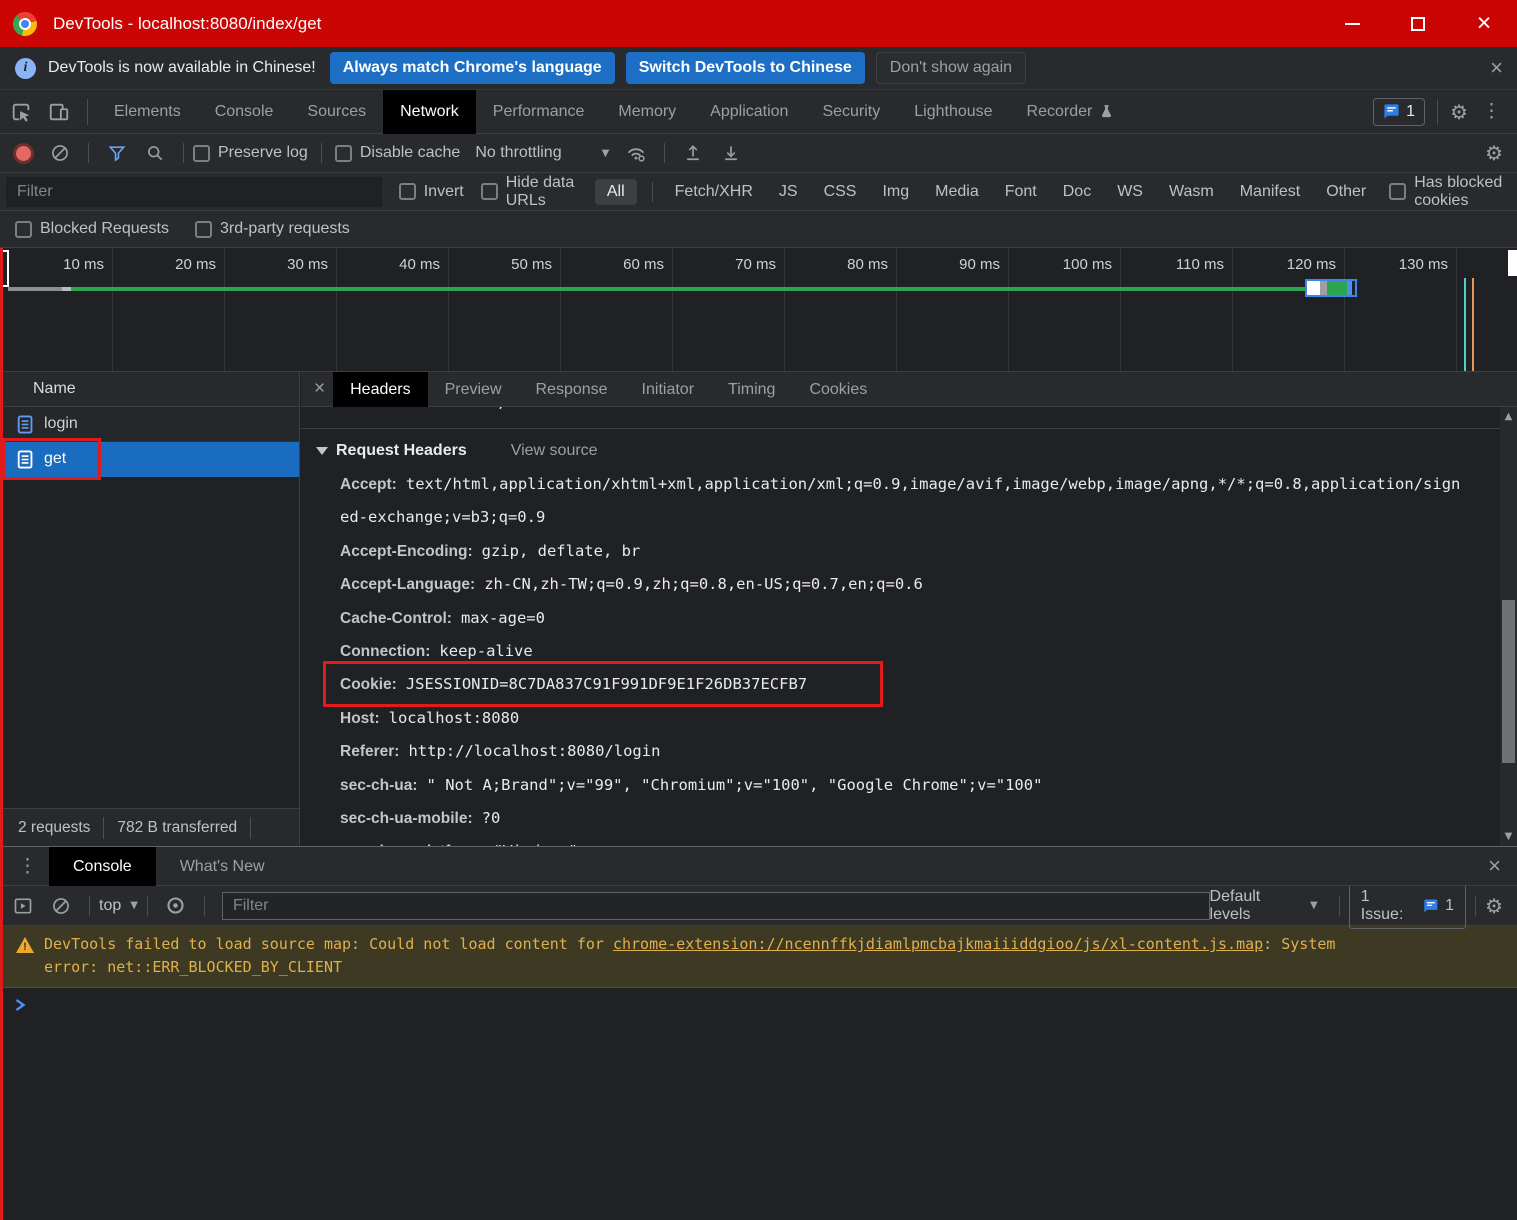 The height and width of the screenshot is (1220, 1517). What do you see at coordinates (751, 389) in the screenshot?
I see `tab-timing: Timing` at bounding box center [751, 389].